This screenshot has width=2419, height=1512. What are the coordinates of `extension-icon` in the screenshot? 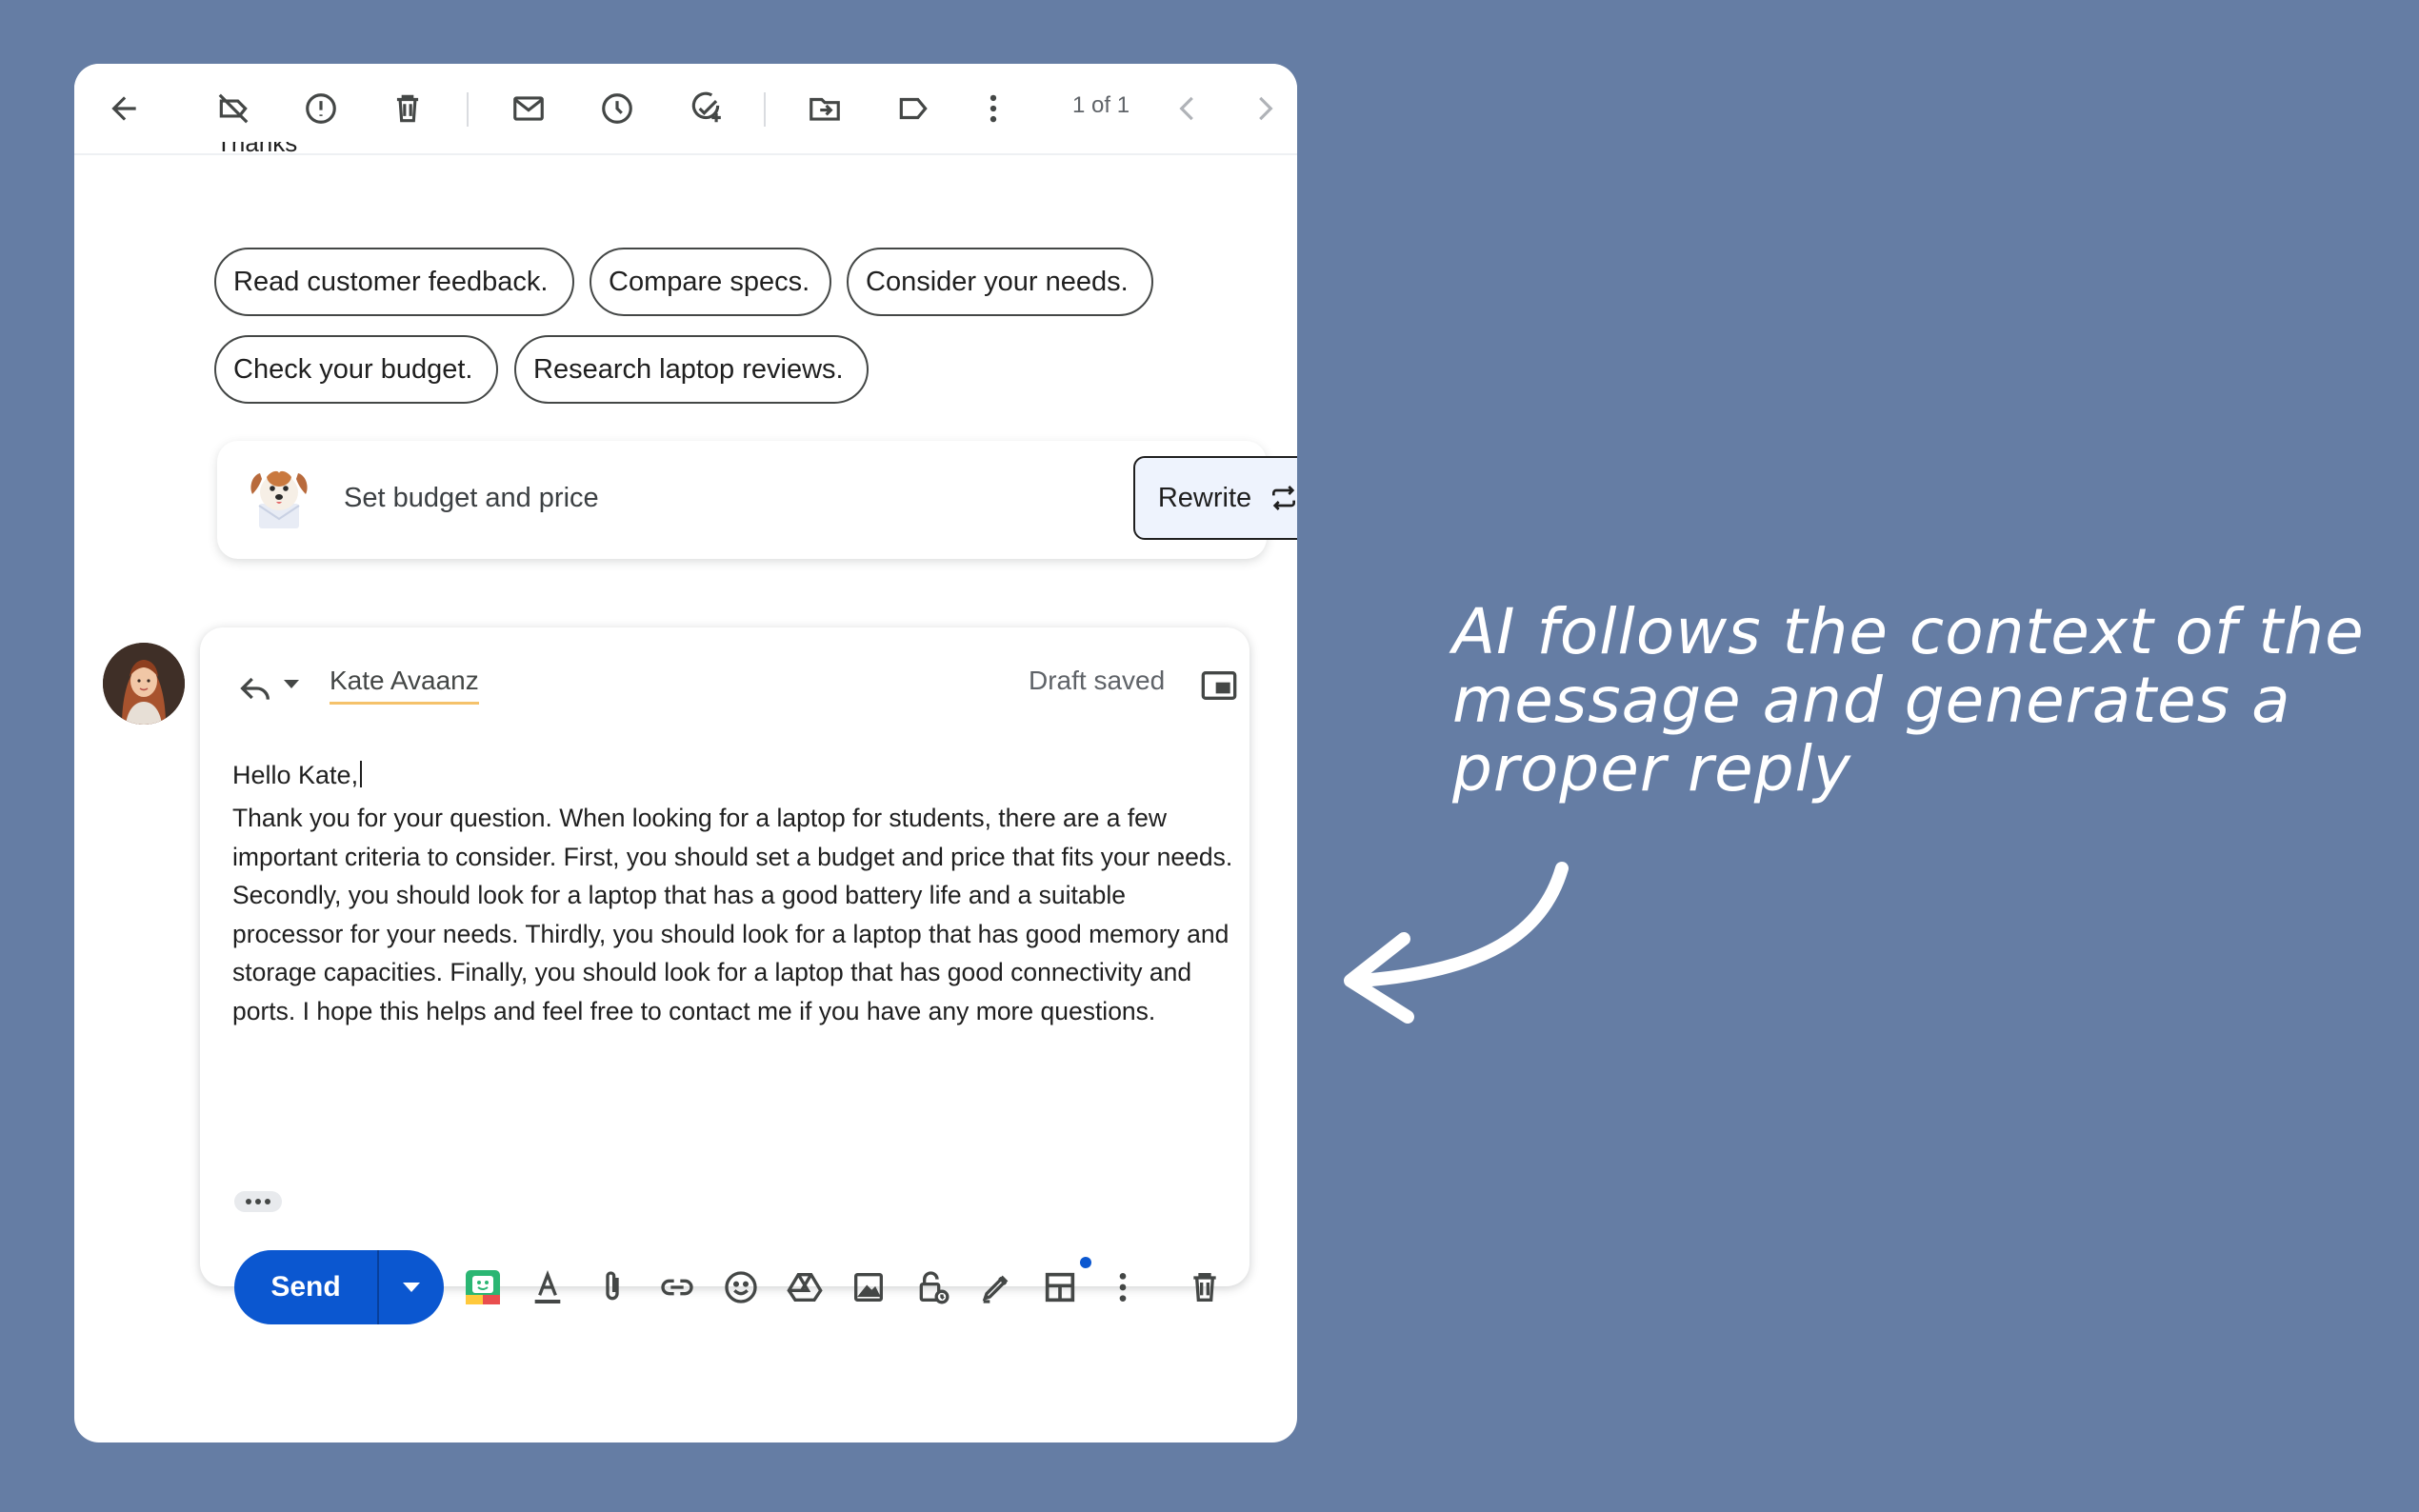 It's located at (483, 1287).